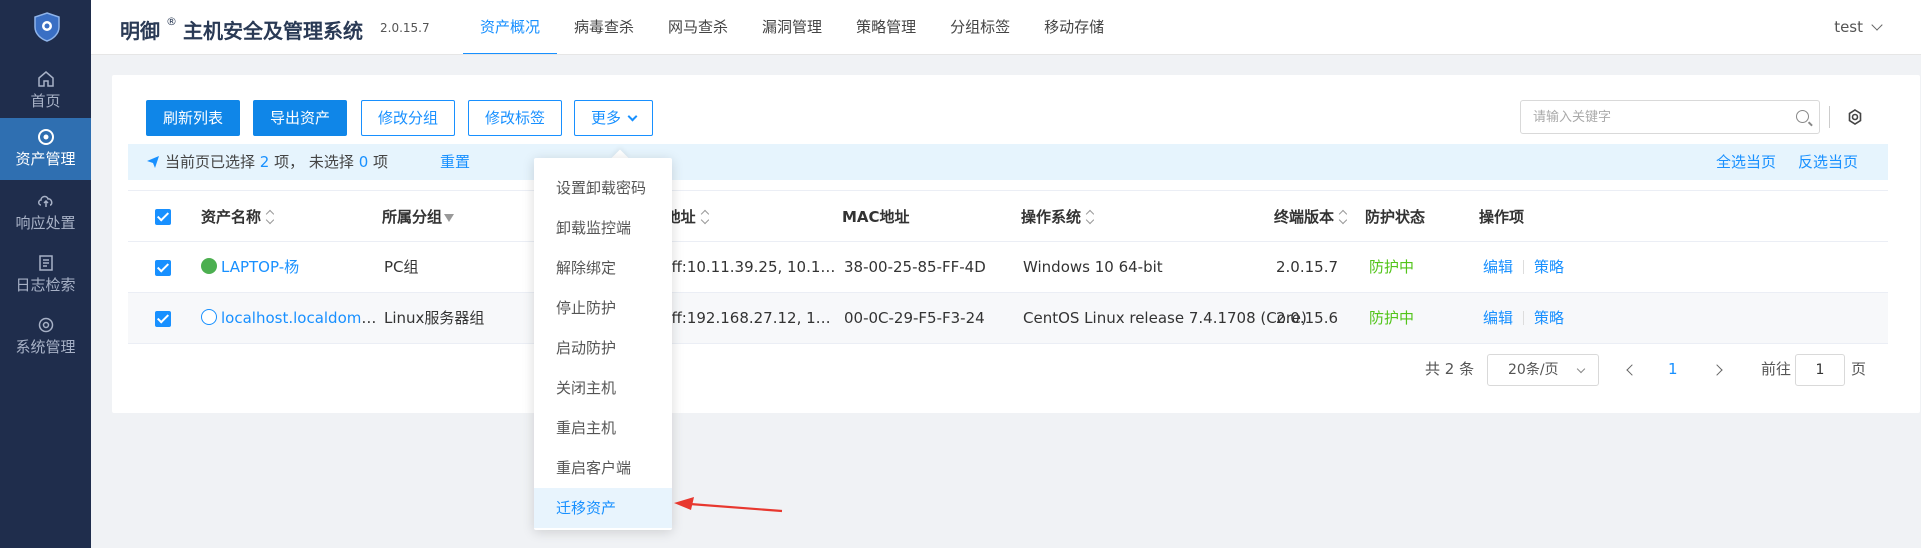 Image resolution: width=1921 pixels, height=548 pixels. I want to click on goto-page-input, so click(1820, 370).